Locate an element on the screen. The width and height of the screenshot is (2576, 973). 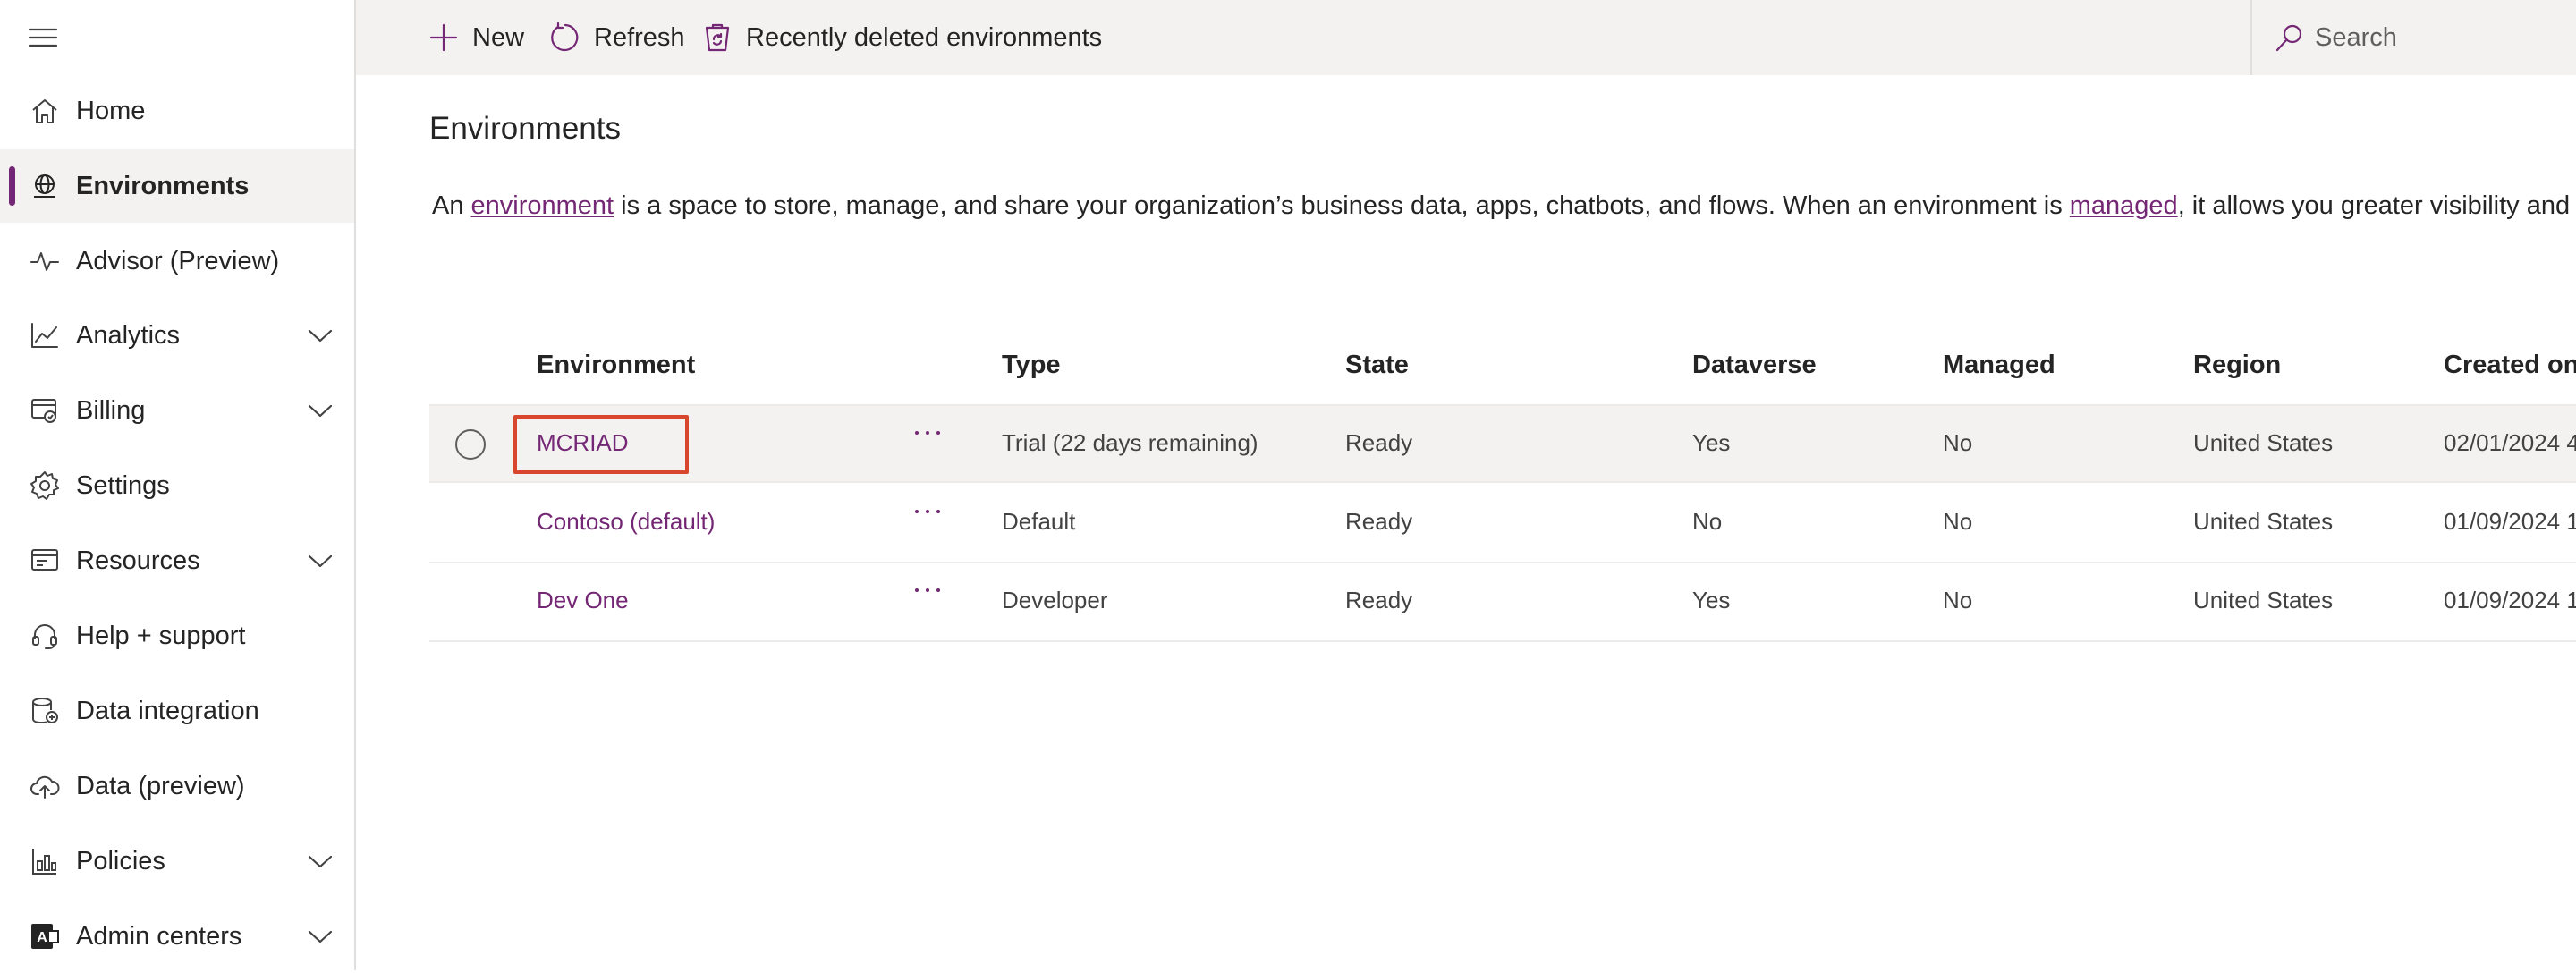
sidebar-item-label: Advisor (Preview) is located at coordinates (178, 260).